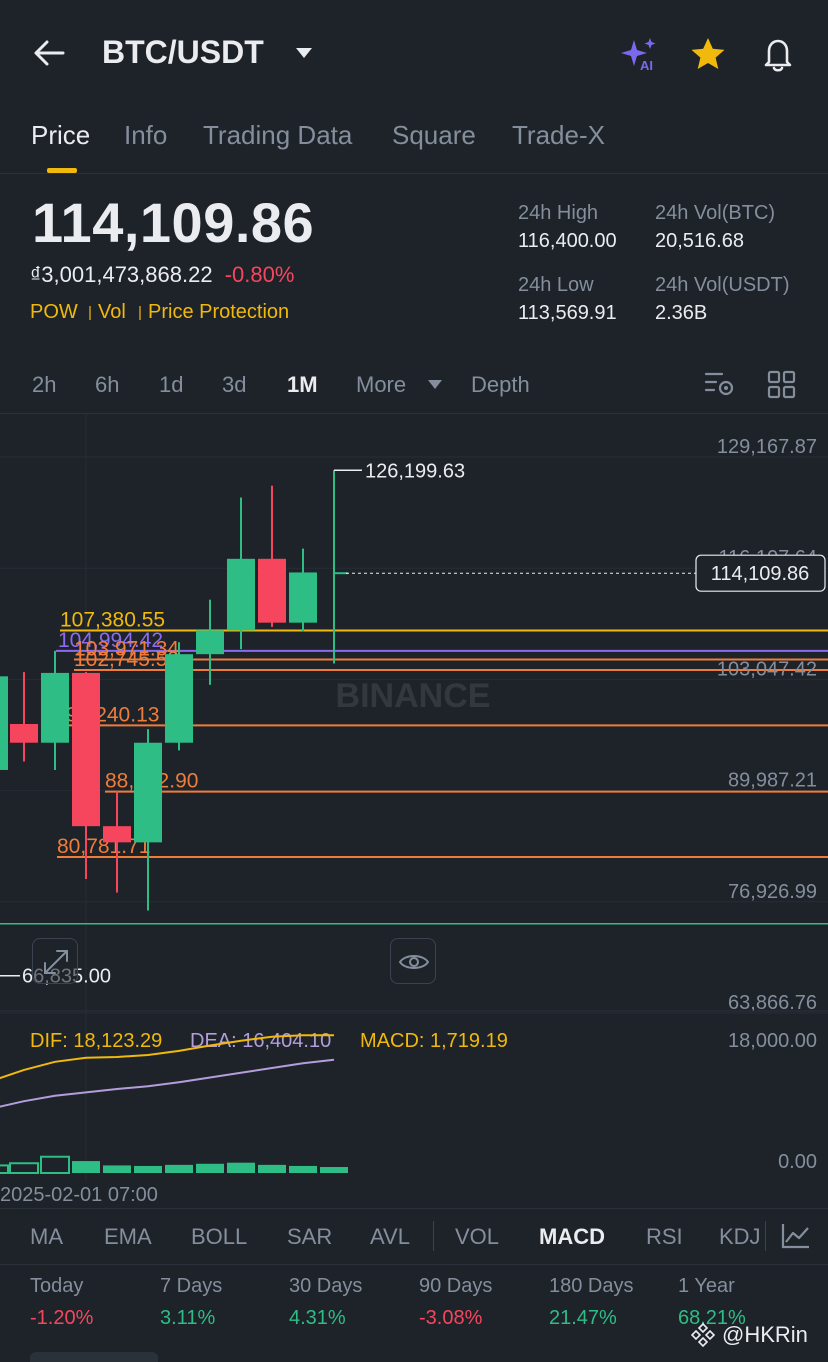 The height and width of the screenshot is (1362, 828). I want to click on perf-90d-label: 90 Days, so click(456, 1286).